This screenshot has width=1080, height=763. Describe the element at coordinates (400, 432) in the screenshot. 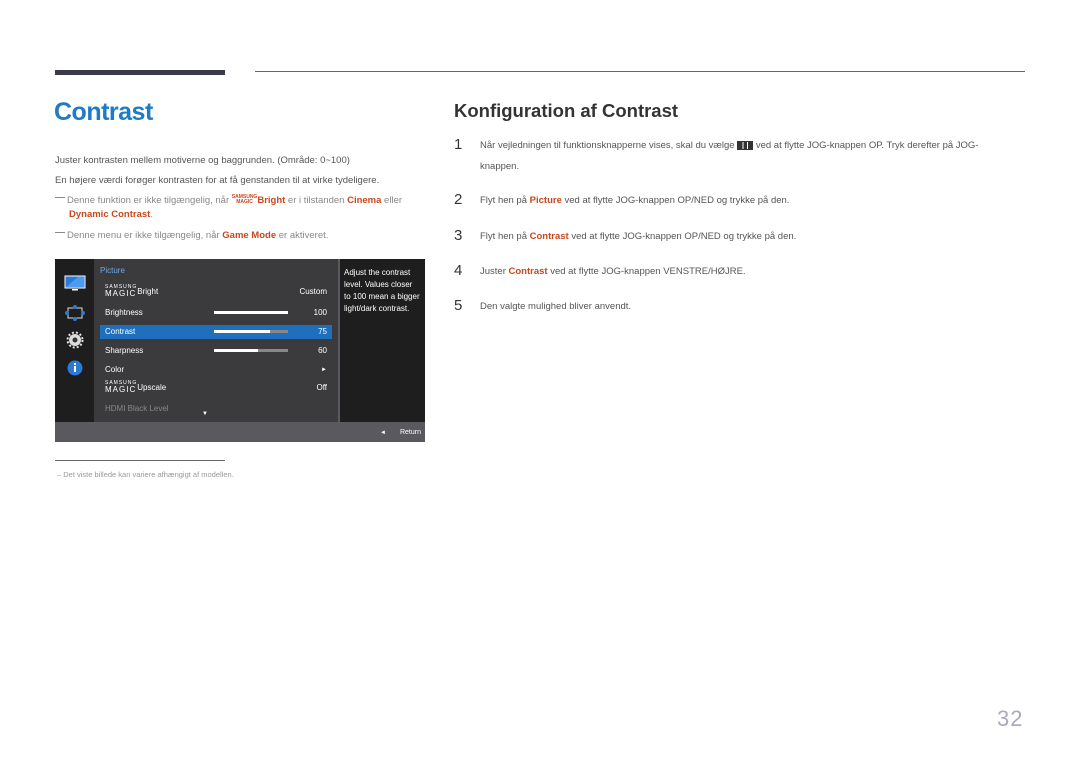

I see `return-button: ◄ Return` at that location.